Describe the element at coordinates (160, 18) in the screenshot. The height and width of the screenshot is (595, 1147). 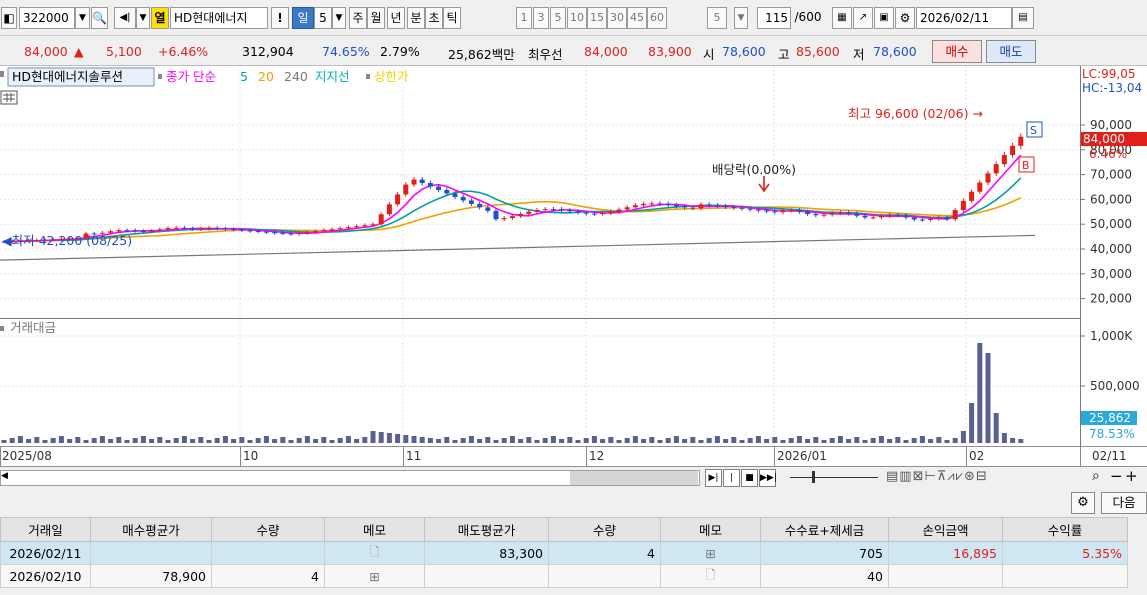
I see `highlight-badge: 열` at that location.